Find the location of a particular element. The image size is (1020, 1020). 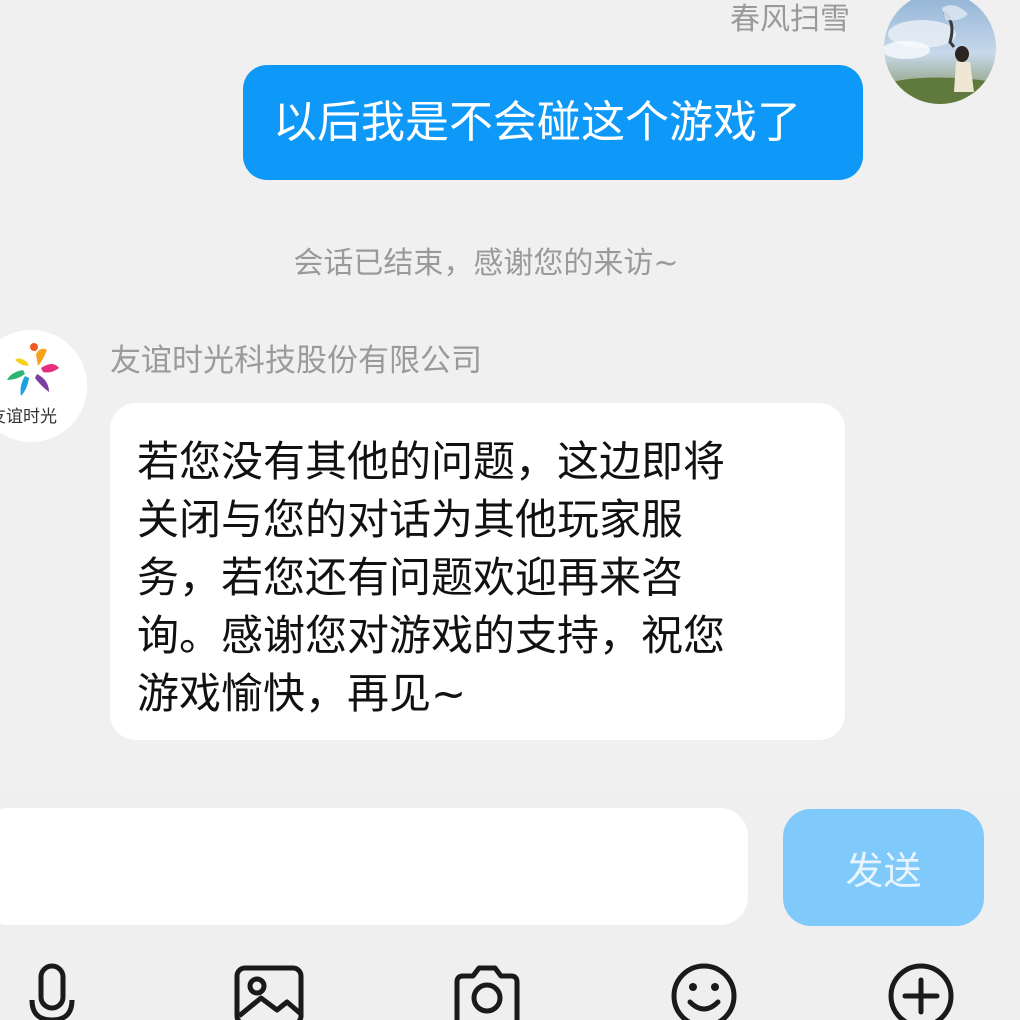

user-avatar is located at coordinates (940, 52).